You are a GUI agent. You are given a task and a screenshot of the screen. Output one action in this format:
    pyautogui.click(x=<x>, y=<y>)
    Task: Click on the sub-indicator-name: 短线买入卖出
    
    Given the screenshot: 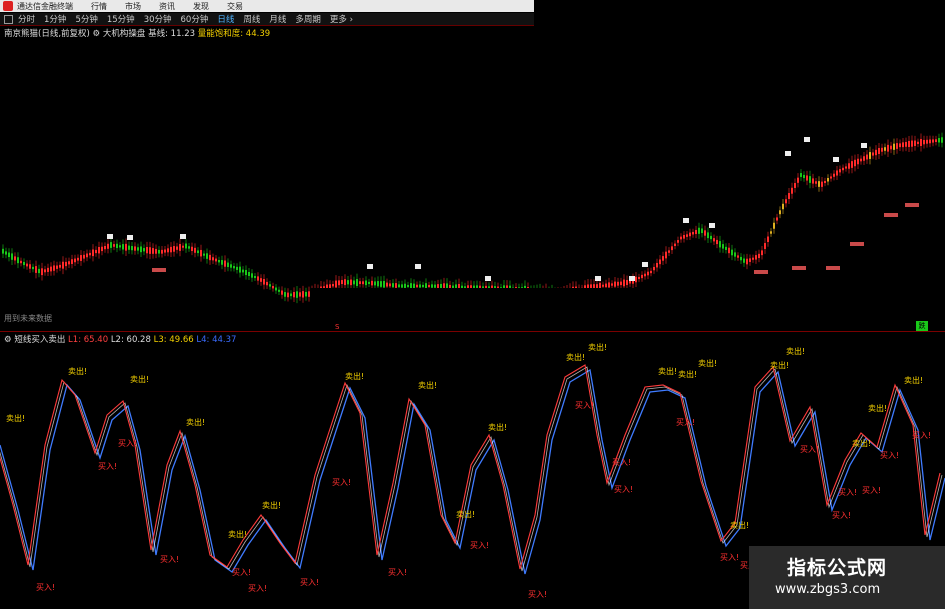 What is the action you would take?
    pyautogui.click(x=39, y=340)
    